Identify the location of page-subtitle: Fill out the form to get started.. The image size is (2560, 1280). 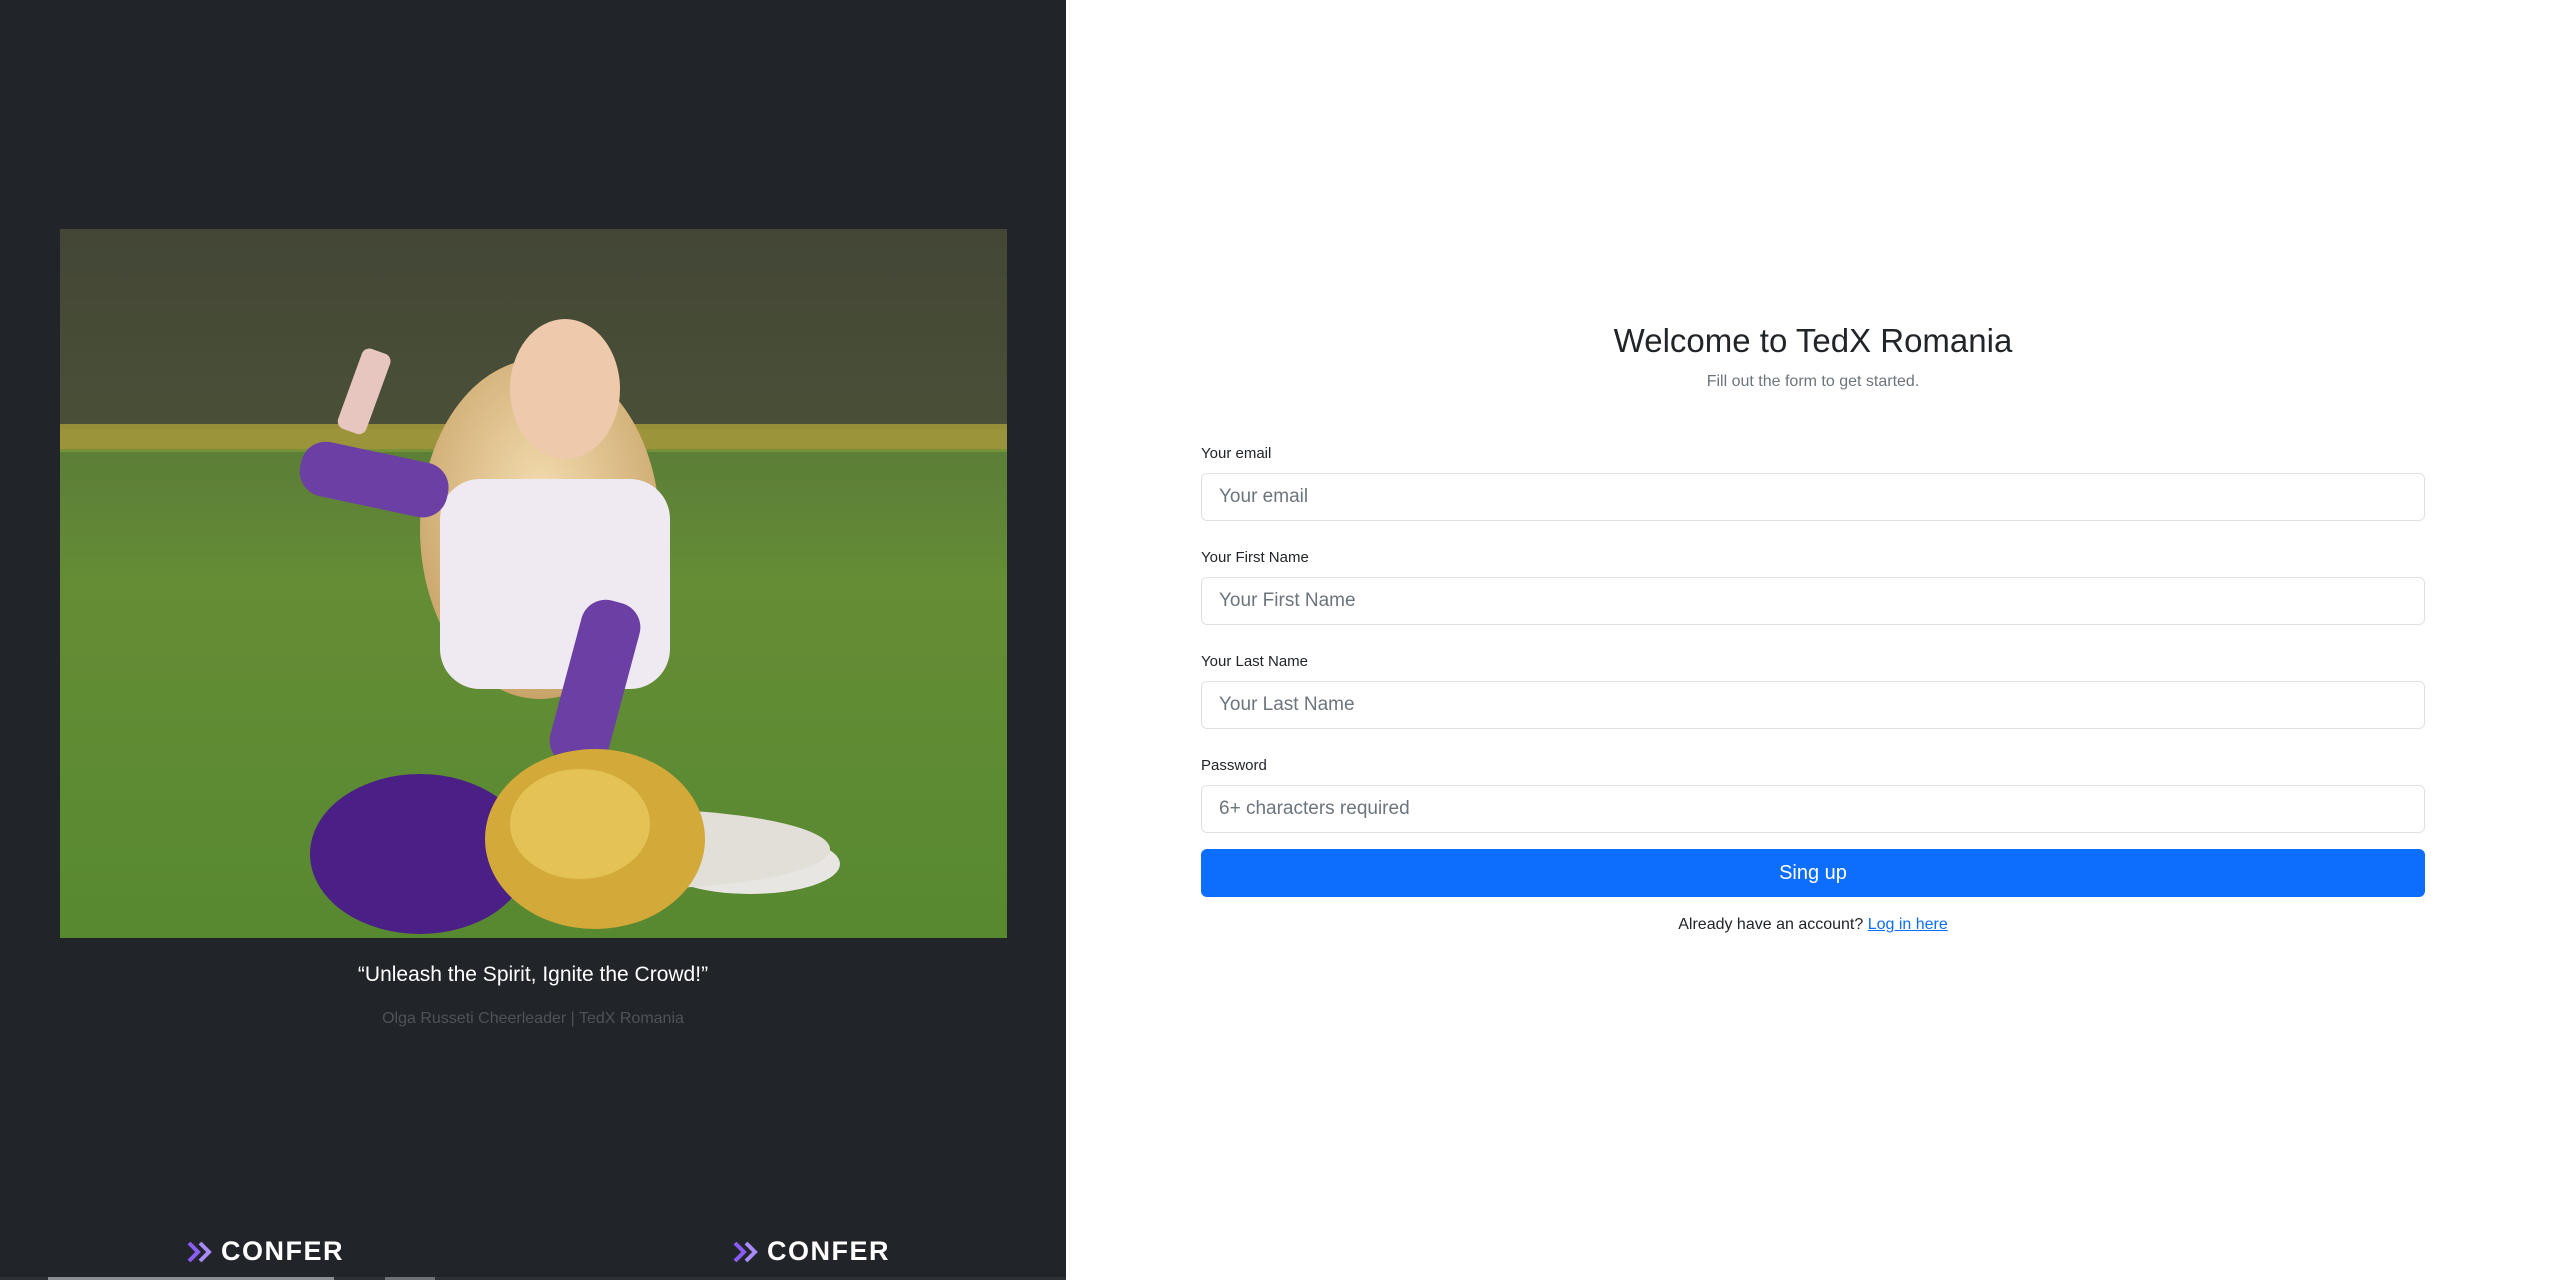
(1813, 381).